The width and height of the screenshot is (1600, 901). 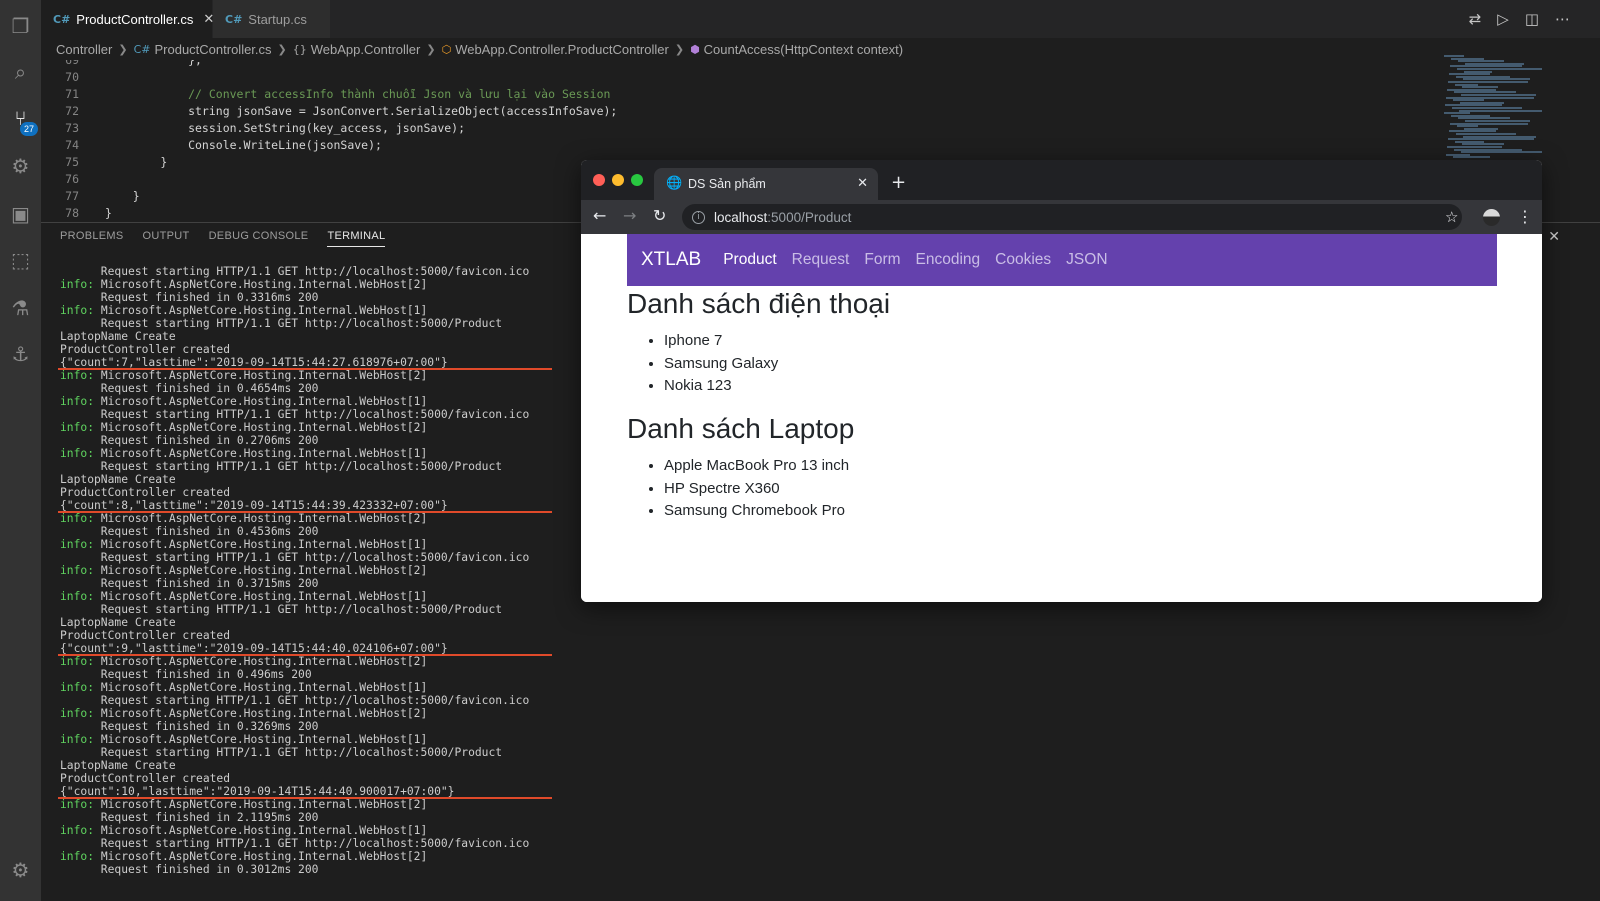 I want to click on url-host: localhost, so click(x=741, y=217).